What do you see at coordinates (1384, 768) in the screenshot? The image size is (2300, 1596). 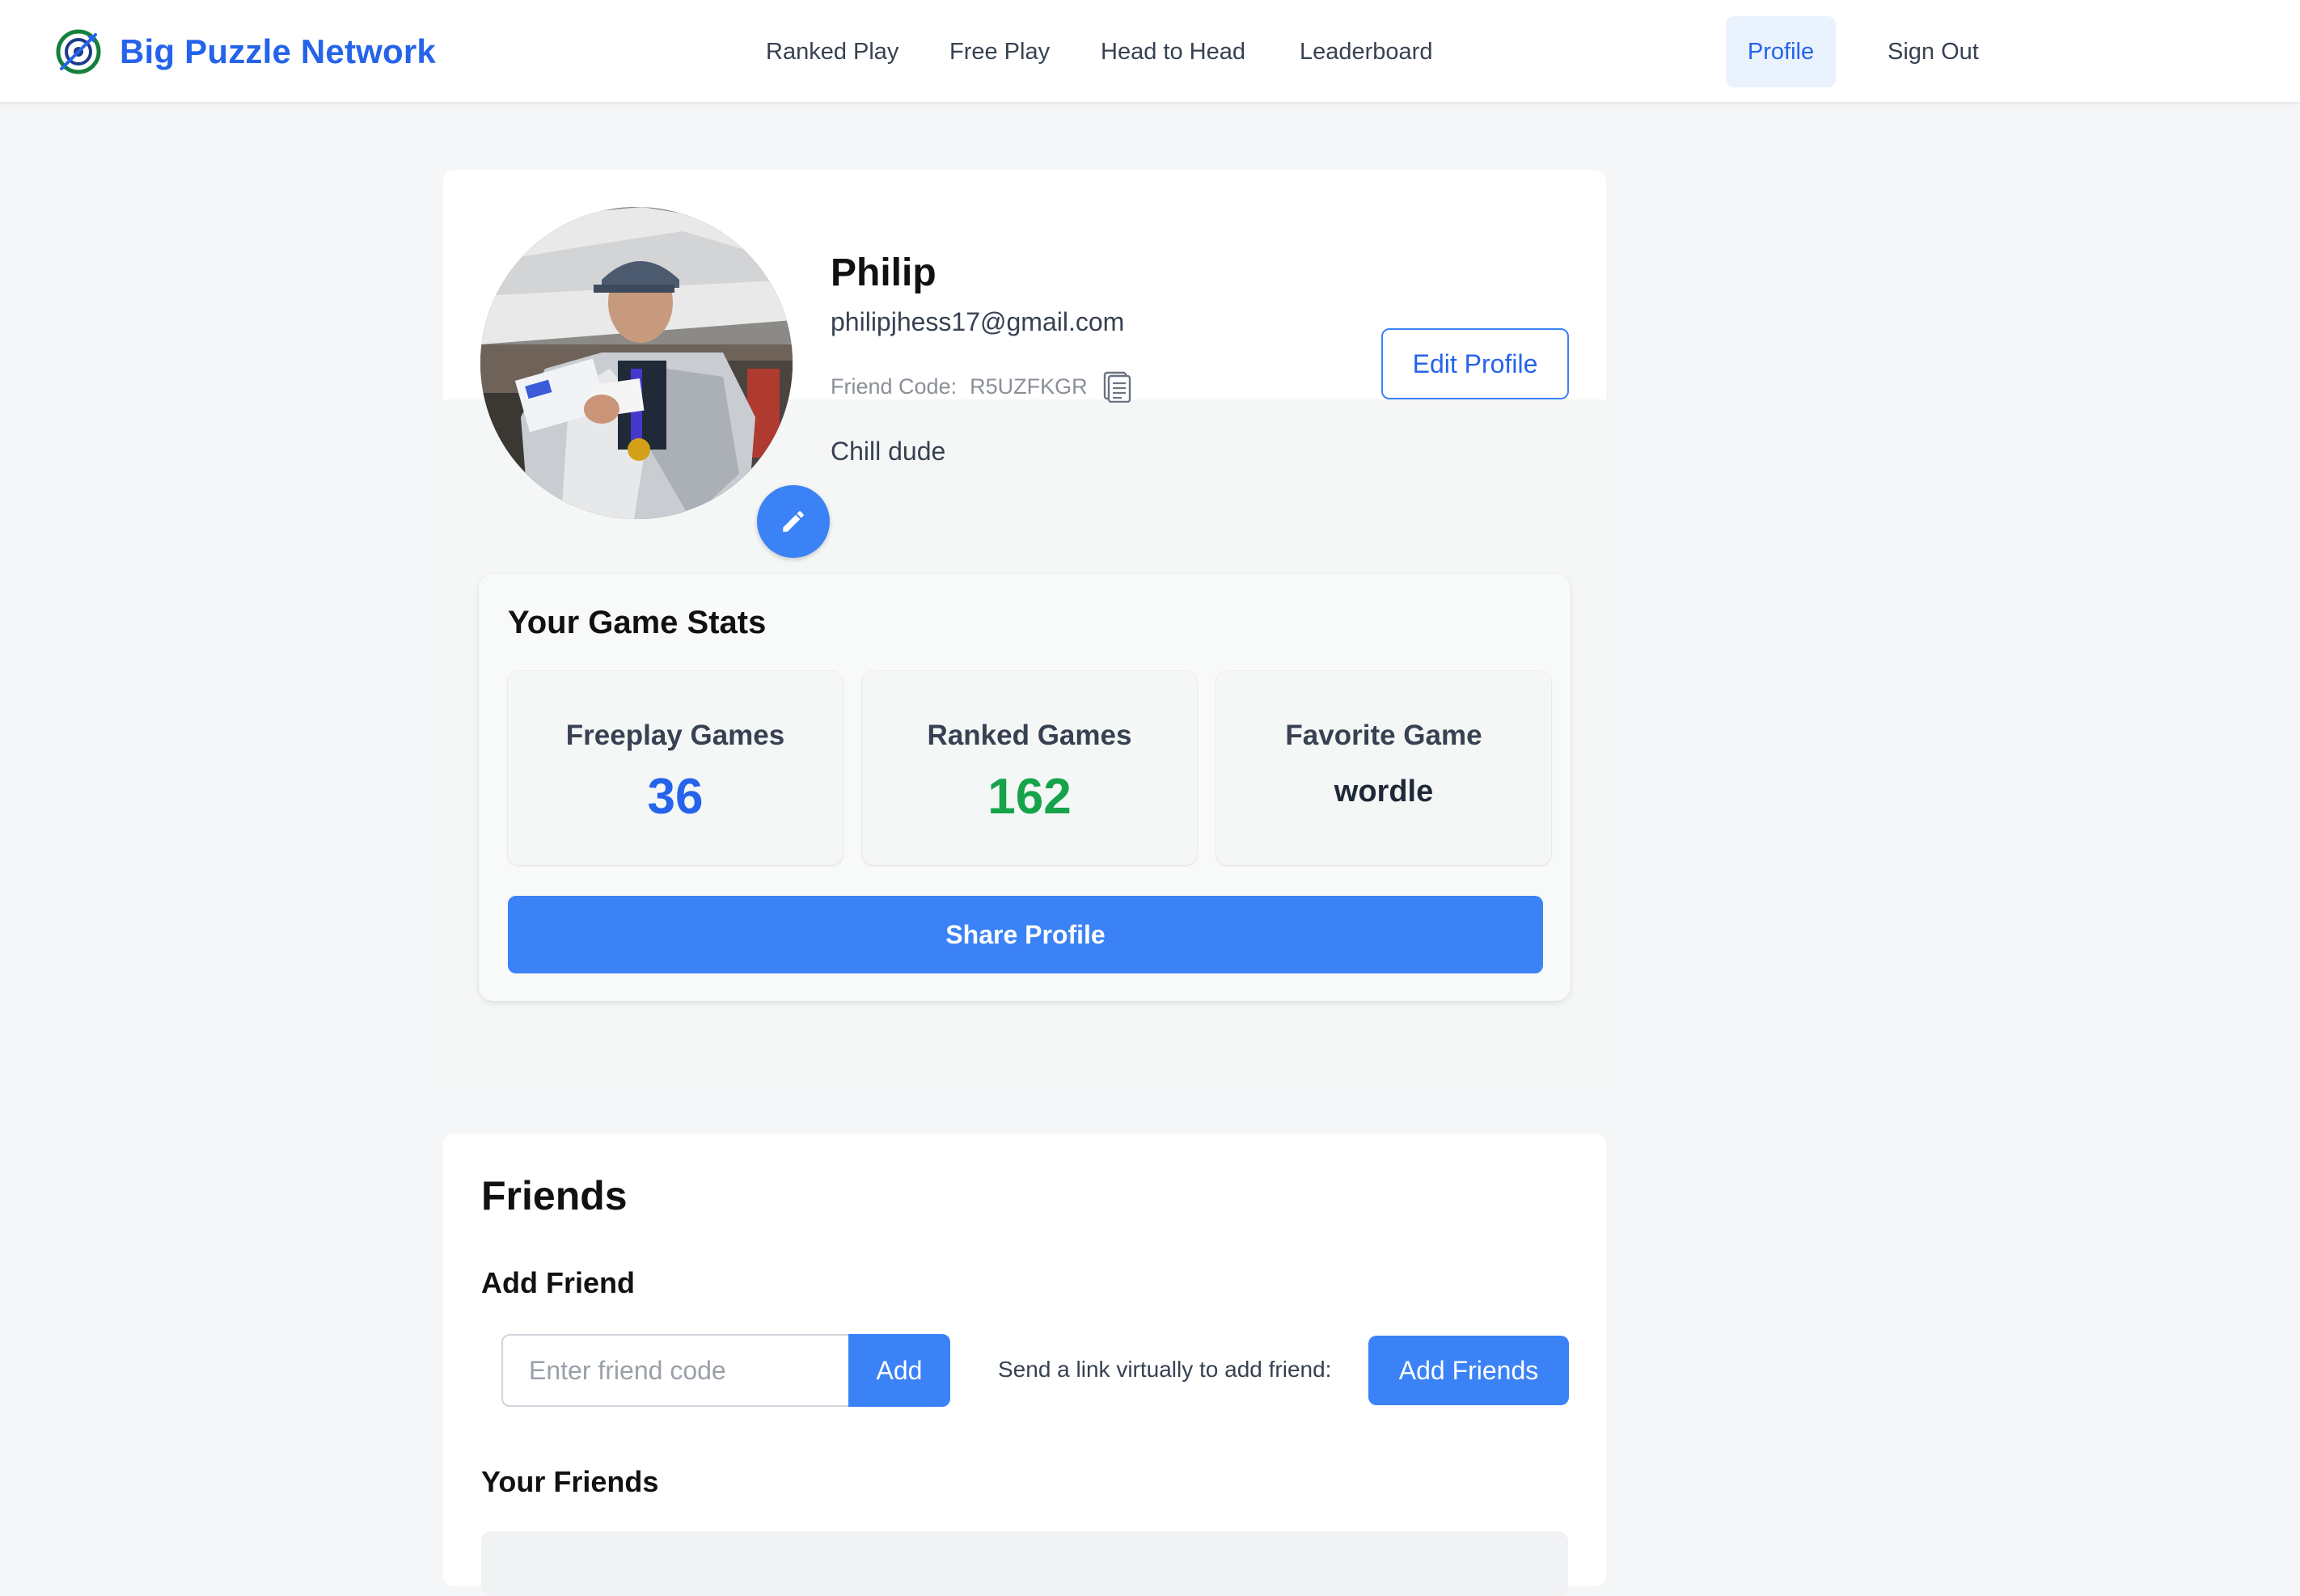 I see `favorite-game-stat-card: Favorite Game wordle` at bounding box center [1384, 768].